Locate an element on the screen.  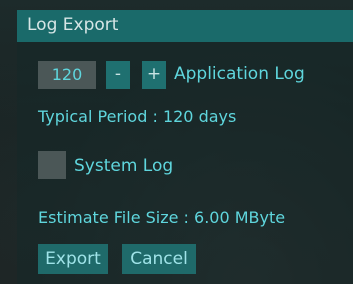
typical-period-text: Typical Period : 120 days is located at coordinates (137, 116).